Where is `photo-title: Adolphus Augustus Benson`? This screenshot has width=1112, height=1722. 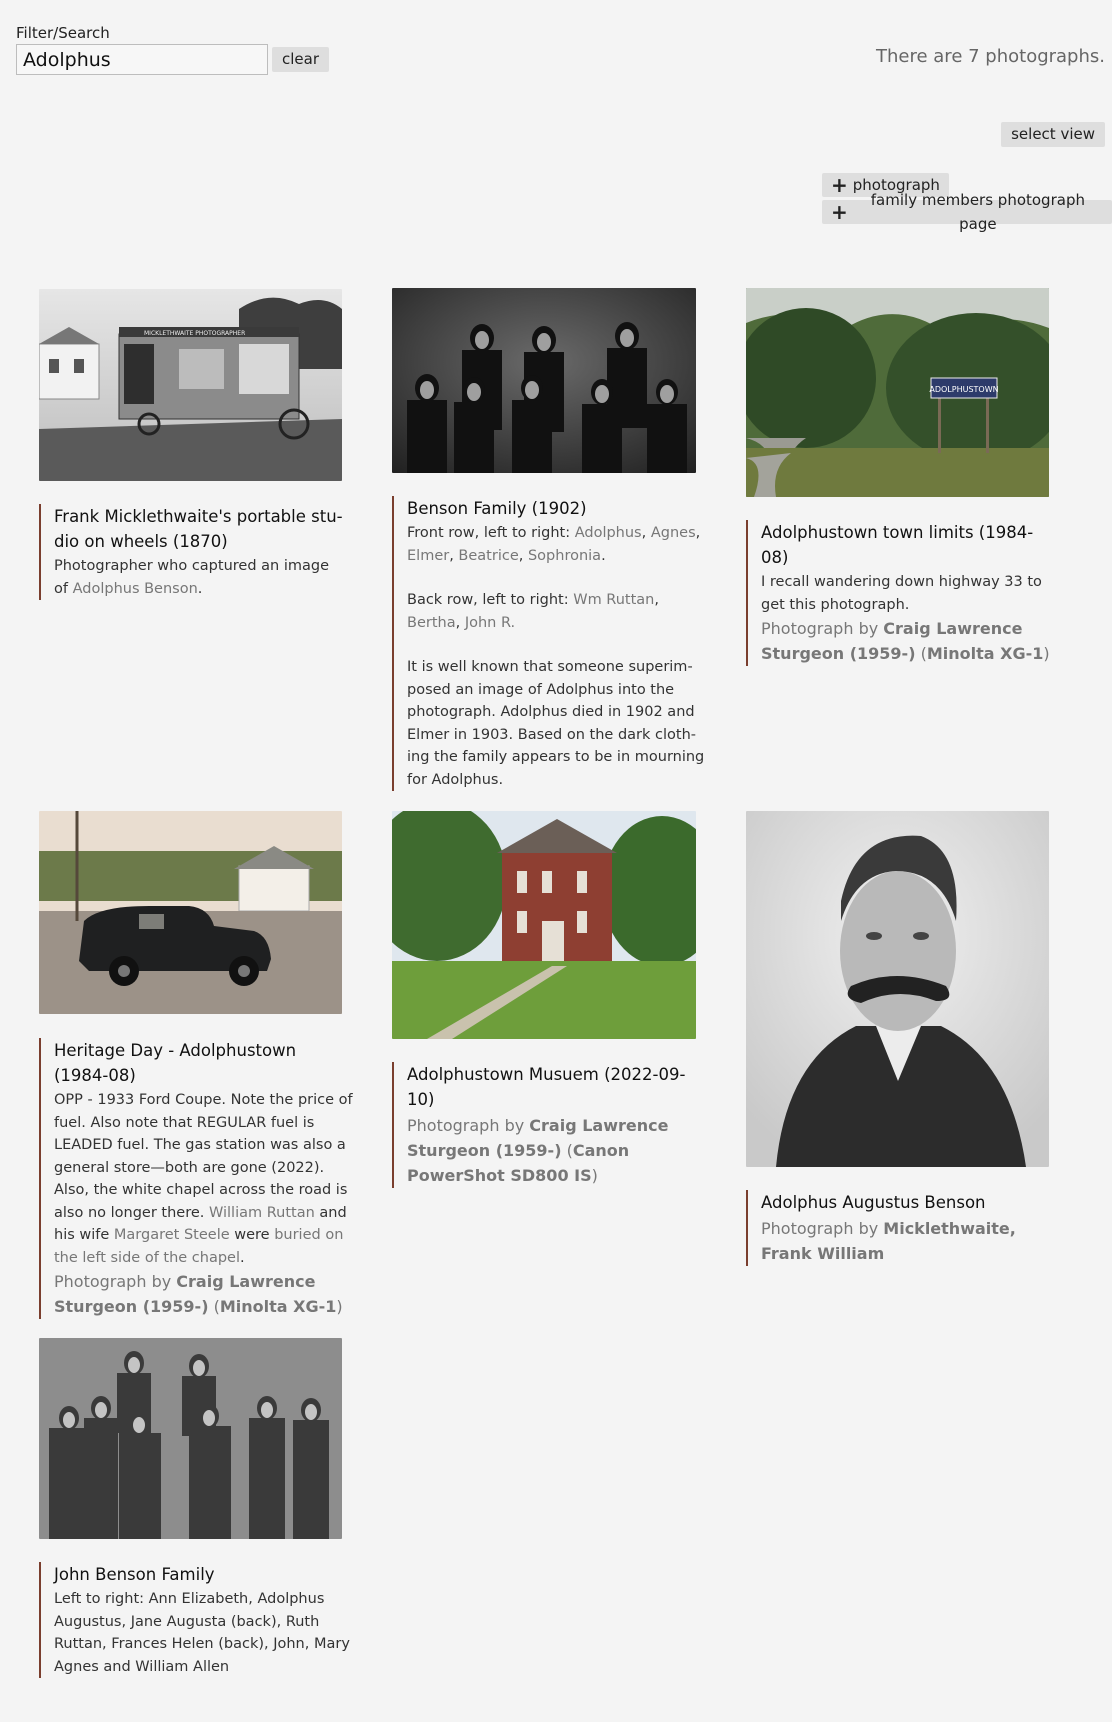
photo-title: Adolphus Augustus Benson is located at coordinates (873, 1202).